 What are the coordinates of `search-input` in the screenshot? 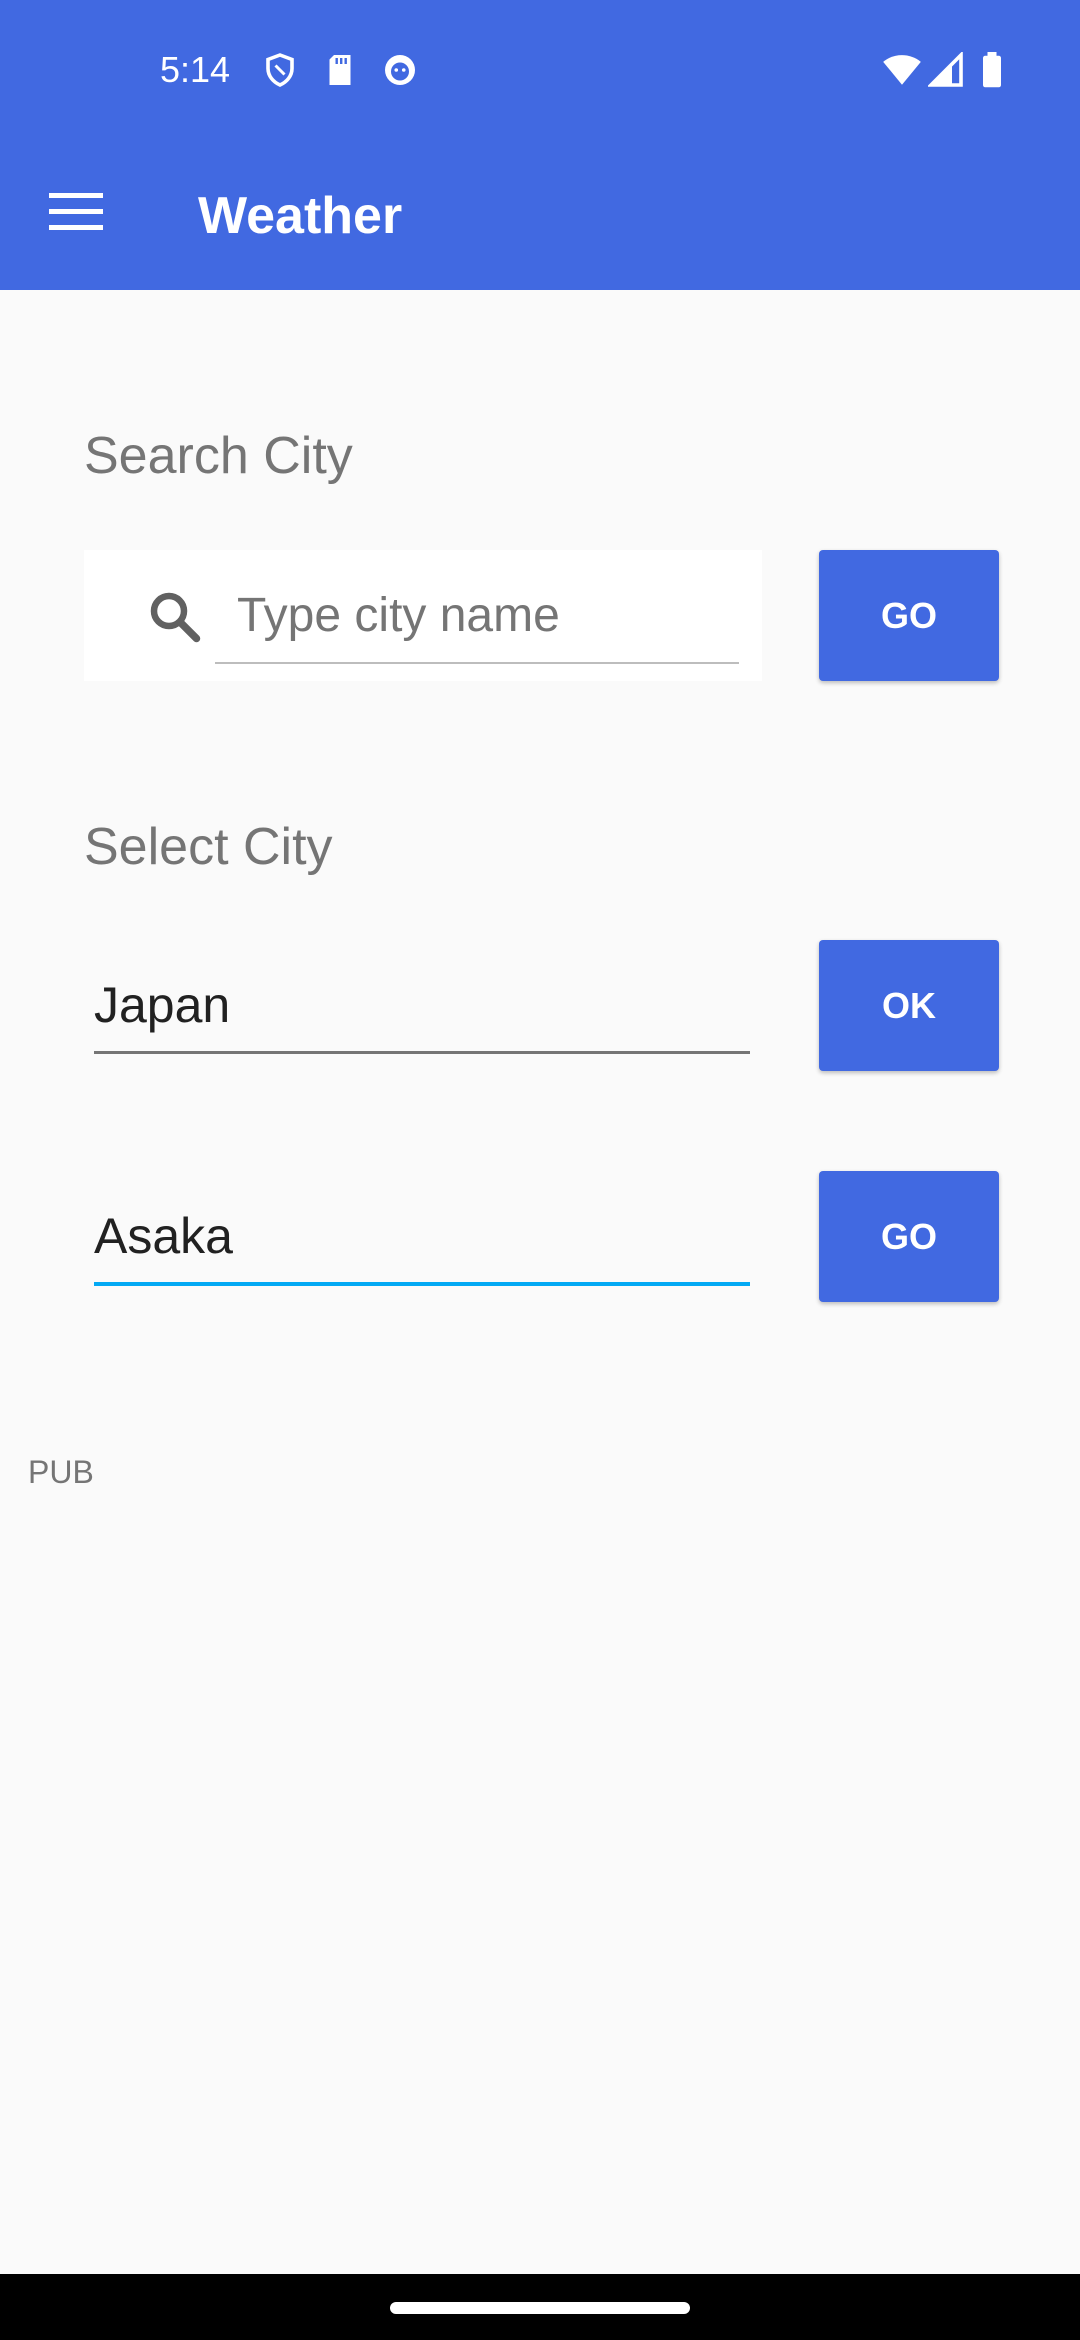 It's located at (477, 616).